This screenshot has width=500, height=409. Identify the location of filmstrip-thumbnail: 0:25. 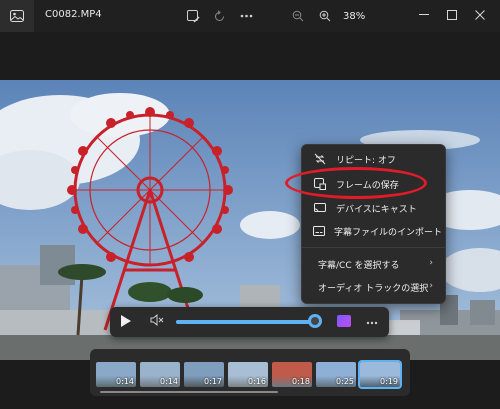
(336, 374).